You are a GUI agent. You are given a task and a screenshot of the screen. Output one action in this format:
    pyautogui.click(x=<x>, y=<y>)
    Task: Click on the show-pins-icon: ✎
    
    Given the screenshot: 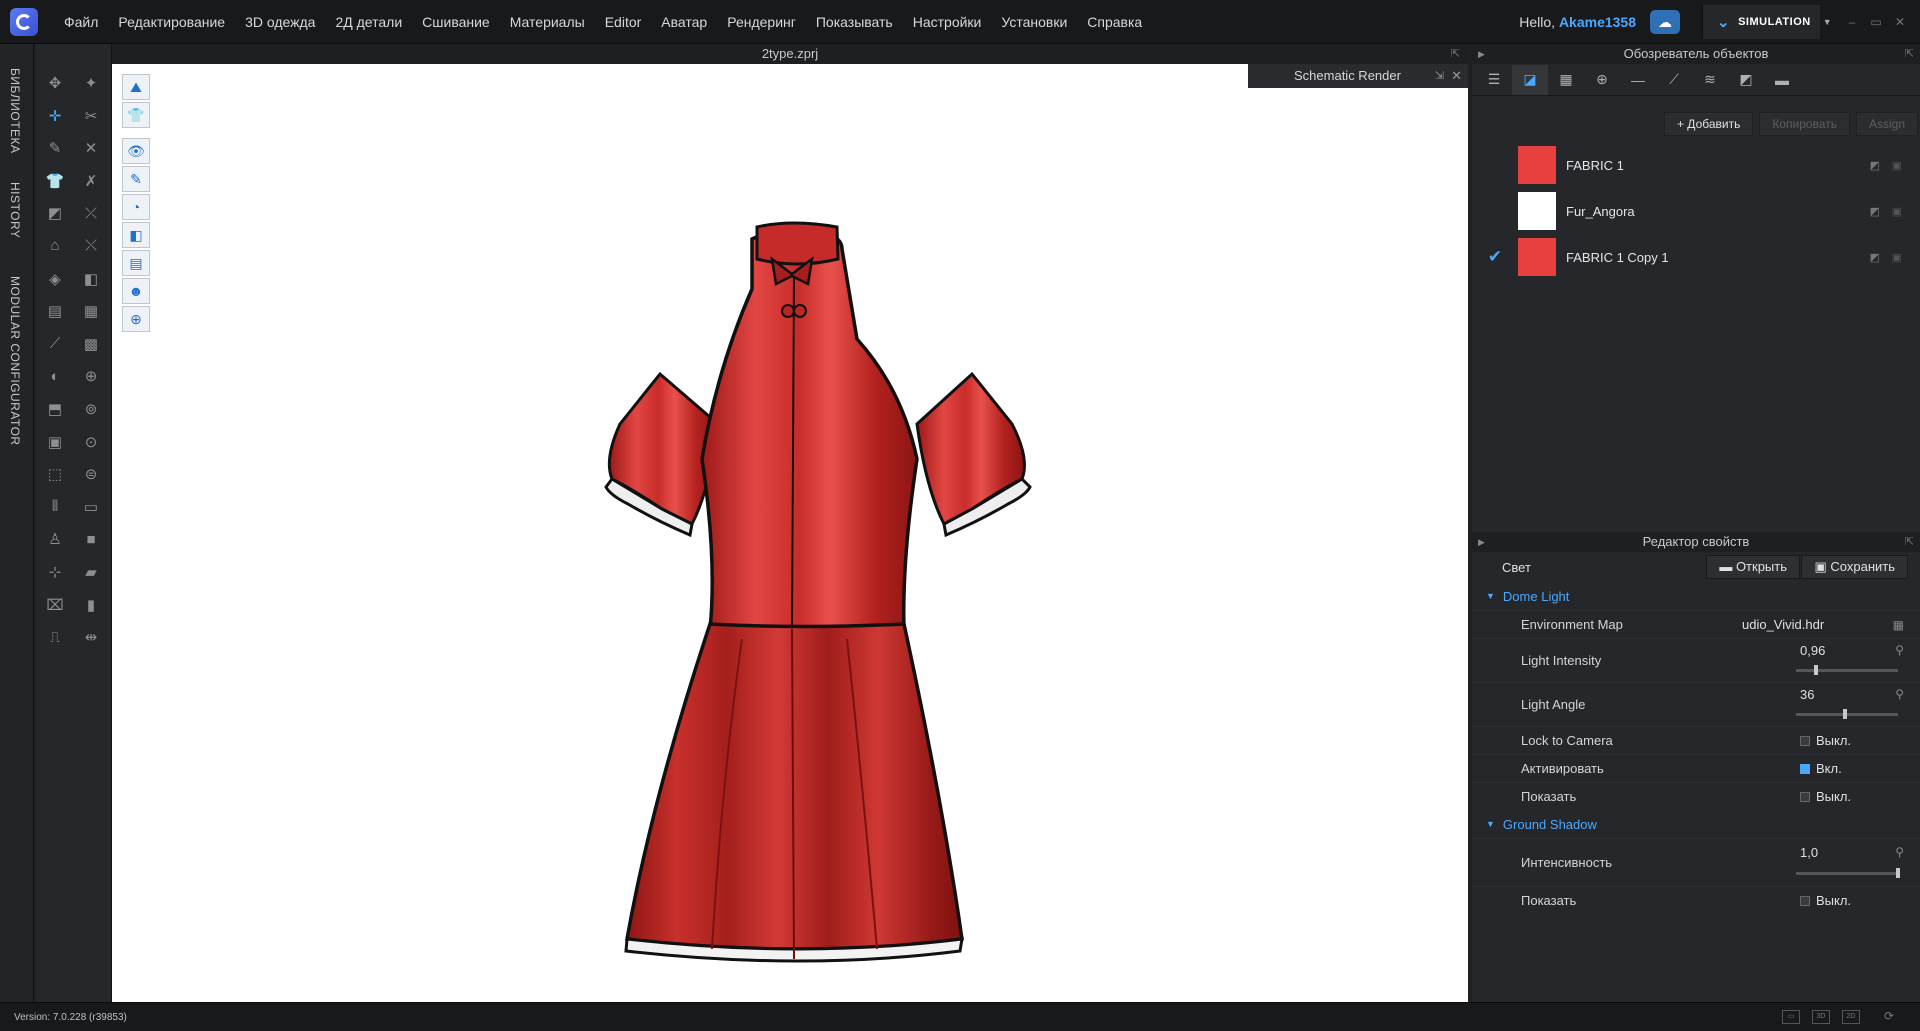 What is the action you would take?
    pyautogui.click(x=136, y=179)
    